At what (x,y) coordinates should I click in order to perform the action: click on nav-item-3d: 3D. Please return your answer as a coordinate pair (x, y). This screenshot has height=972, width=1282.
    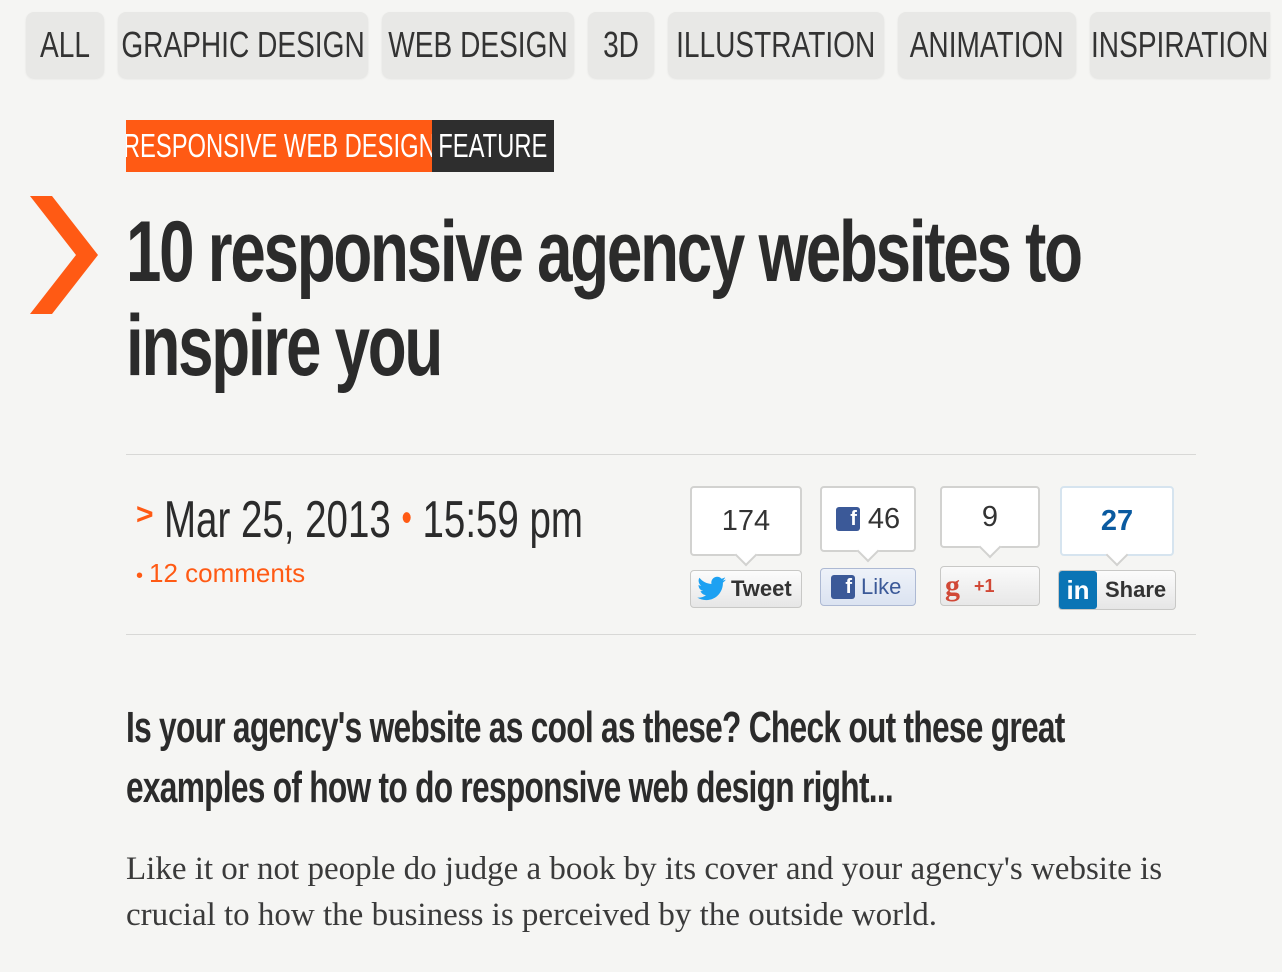
    Looking at the image, I should click on (621, 45).